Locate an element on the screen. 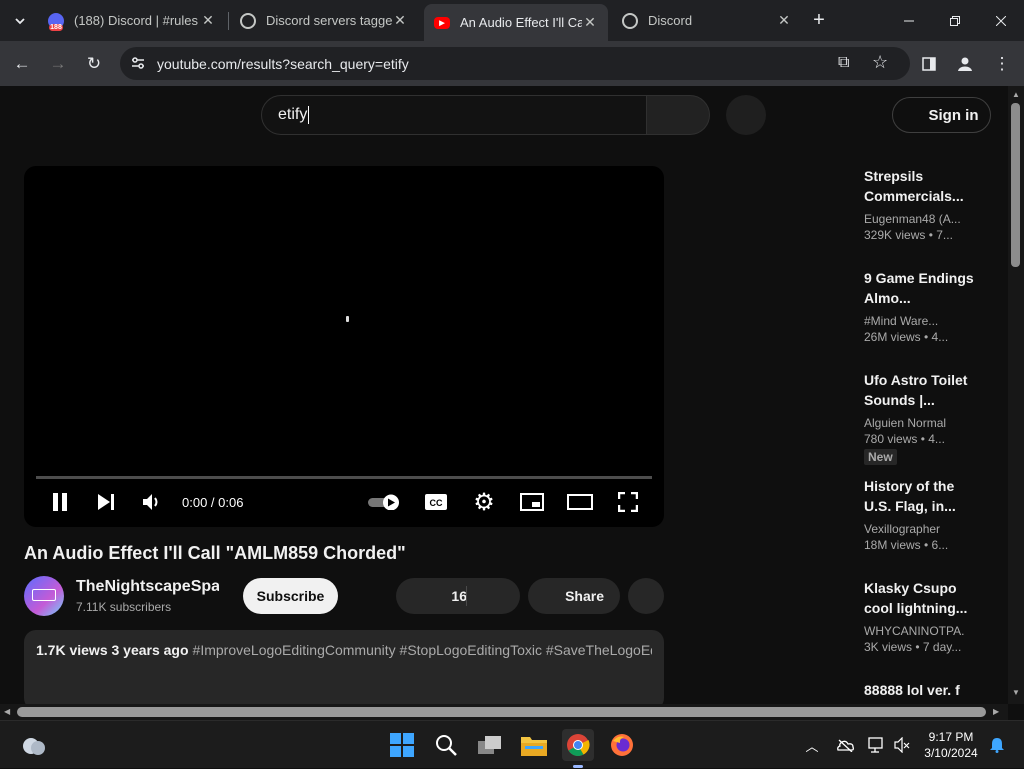 This screenshot has width=1024, height=769. clock: 9:17 PM 3/10/2024 is located at coordinates (951, 745).